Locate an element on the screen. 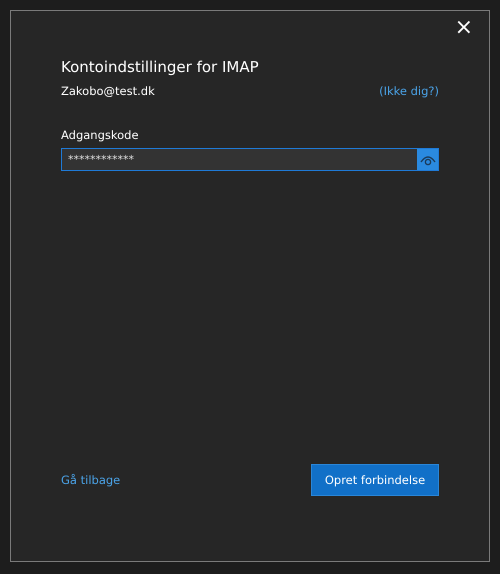 This screenshot has height=574, width=500. account-email: Zakobo@test.dk is located at coordinates (108, 91).